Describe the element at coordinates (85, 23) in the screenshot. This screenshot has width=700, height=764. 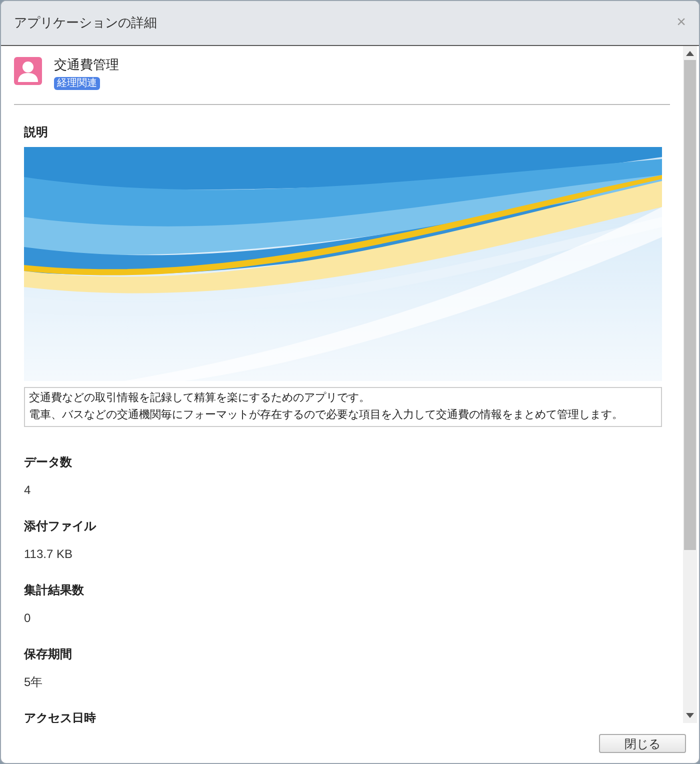
I see `dialog-title: アプリケーションの詳細` at that location.